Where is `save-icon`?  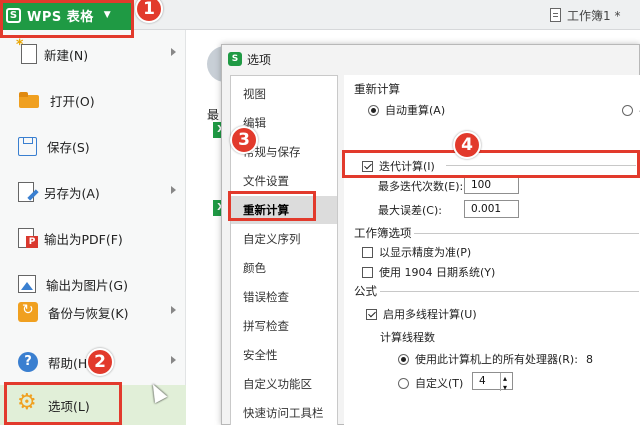 save-icon is located at coordinates (27, 146).